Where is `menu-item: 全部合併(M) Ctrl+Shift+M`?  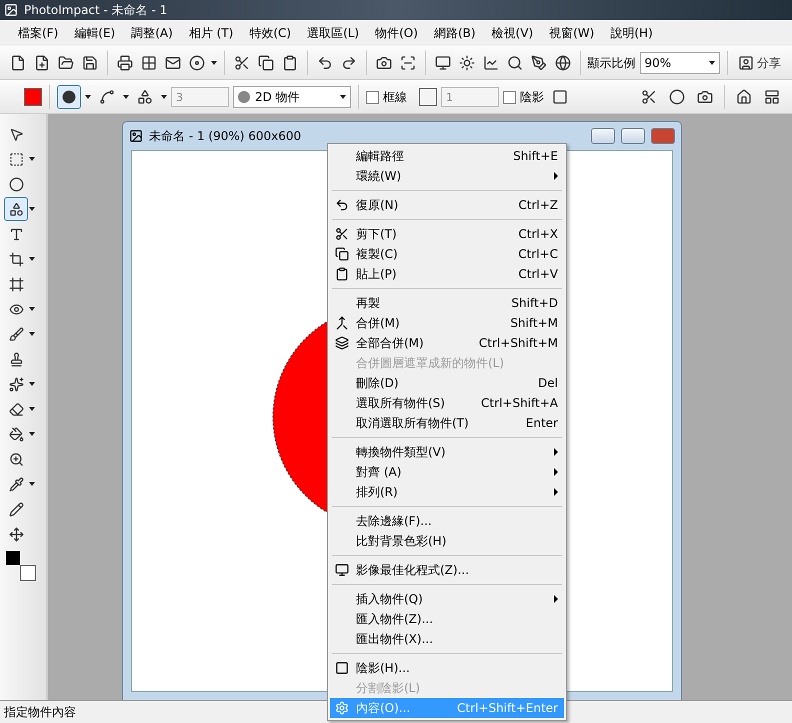 menu-item: 全部合併(M) Ctrl+Shift+M is located at coordinates (447, 343).